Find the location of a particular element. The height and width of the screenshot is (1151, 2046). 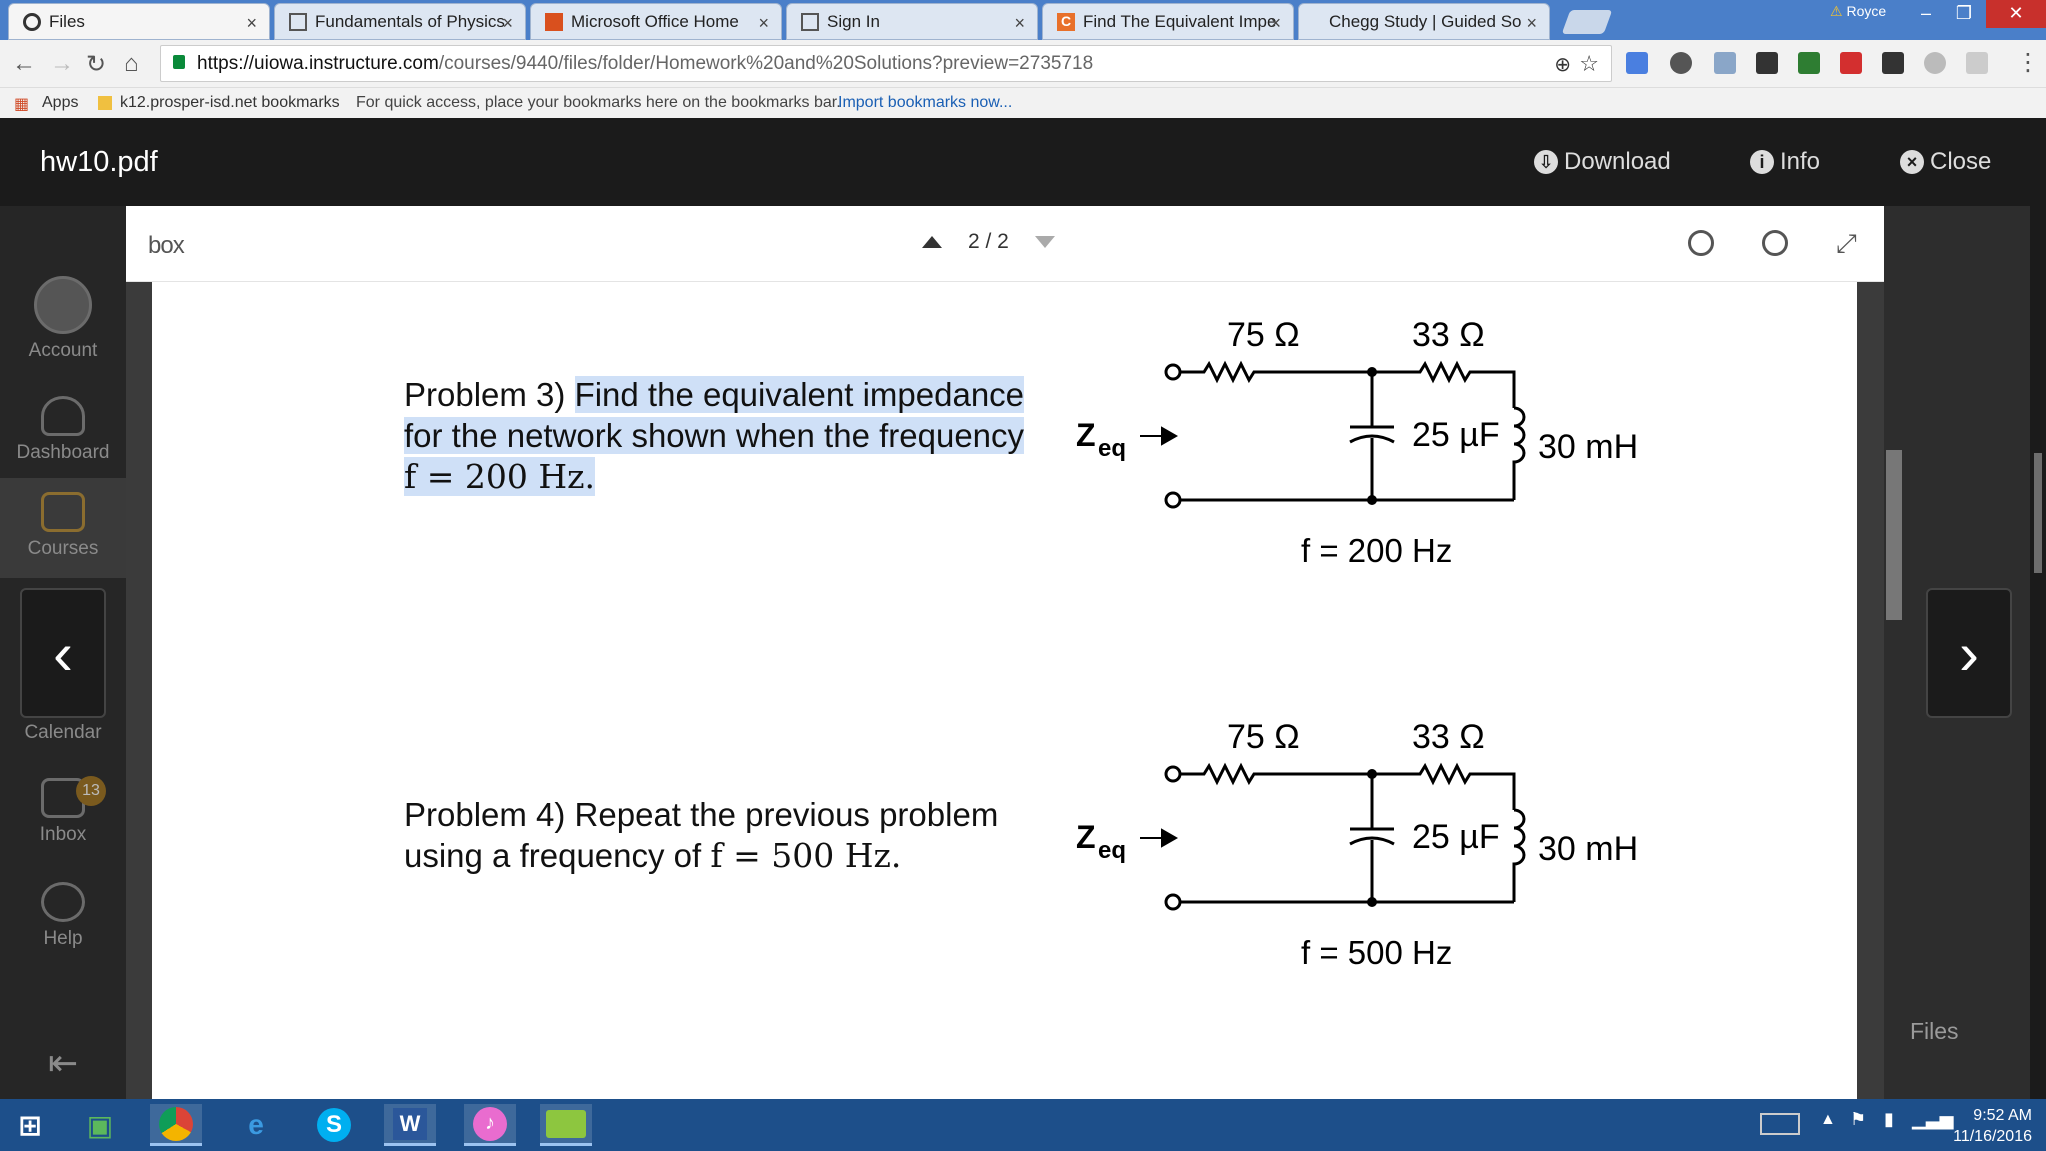

dr-extension-icon is located at coordinates (1809, 63).